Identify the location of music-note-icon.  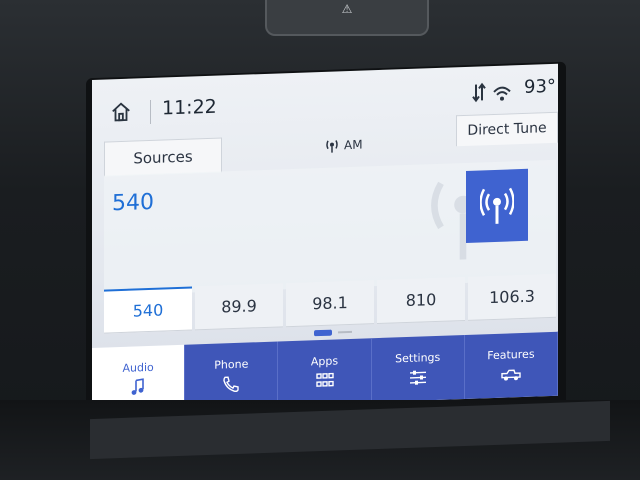
(137, 386).